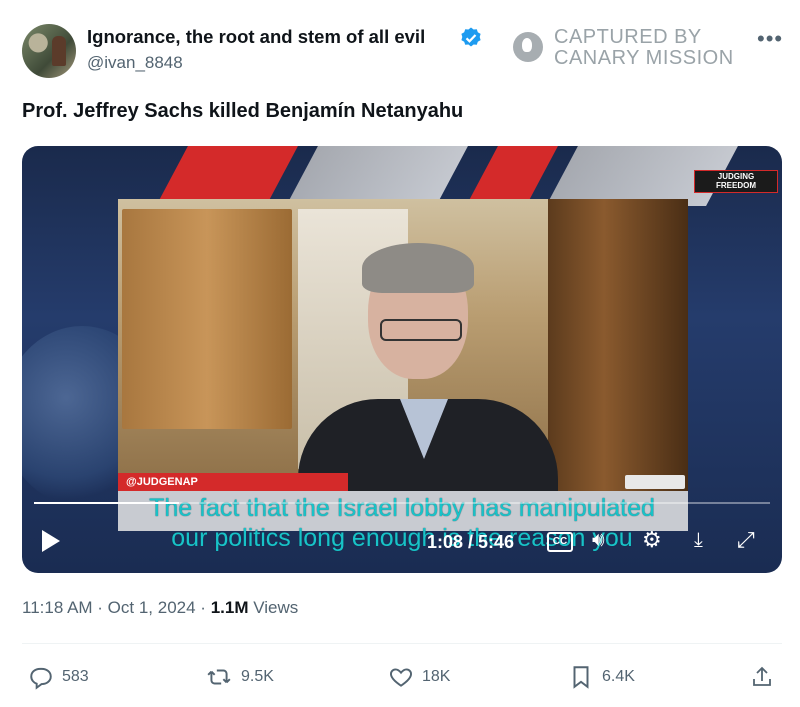  Describe the element at coordinates (762, 676) in the screenshot. I see `share-icon` at that location.